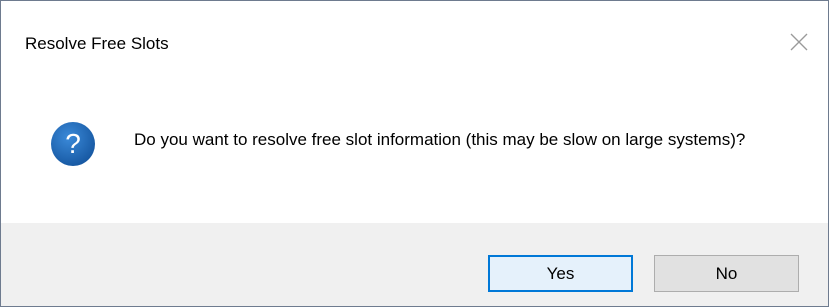 The height and width of the screenshot is (307, 829). I want to click on question-icon: ?, so click(73, 144).